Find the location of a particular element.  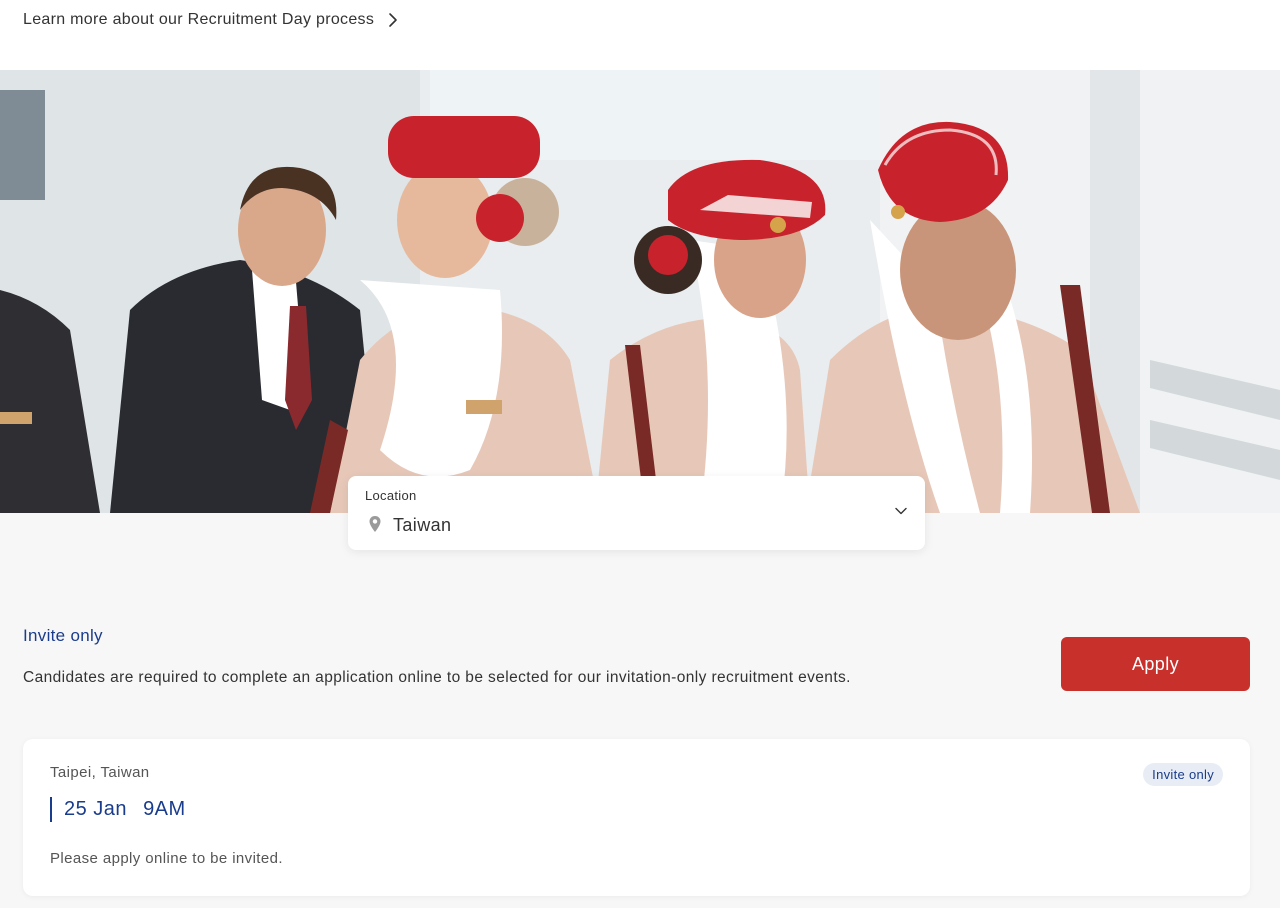

event-time: 9AM is located at coordinates (164, 809).